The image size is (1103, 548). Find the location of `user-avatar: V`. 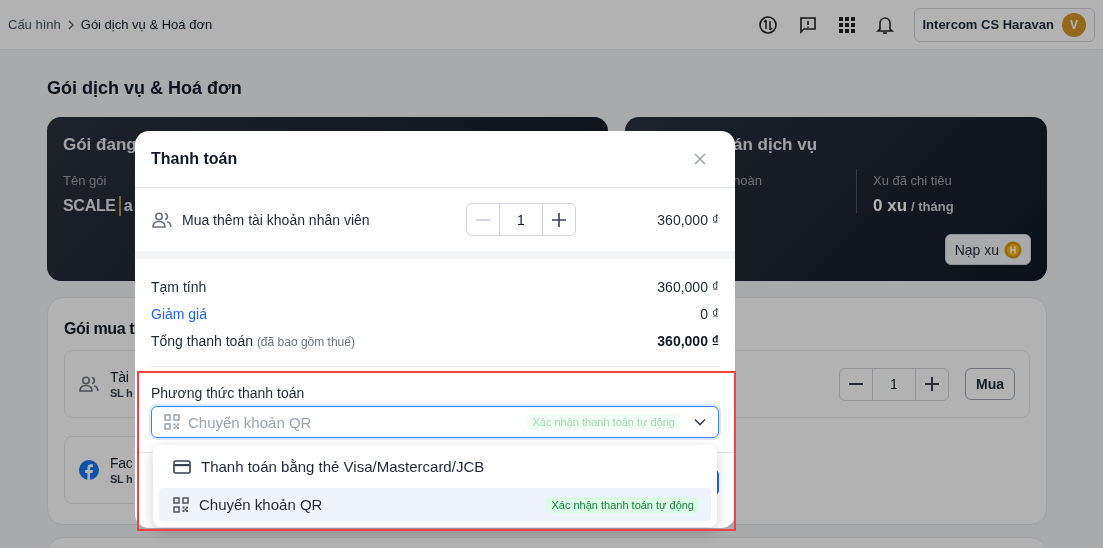

user-avatar: V is located at coordinates (1074, 24).